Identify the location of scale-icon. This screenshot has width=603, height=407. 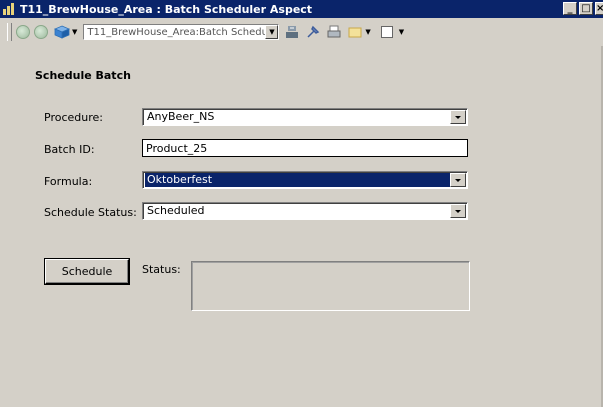
(292, 32).